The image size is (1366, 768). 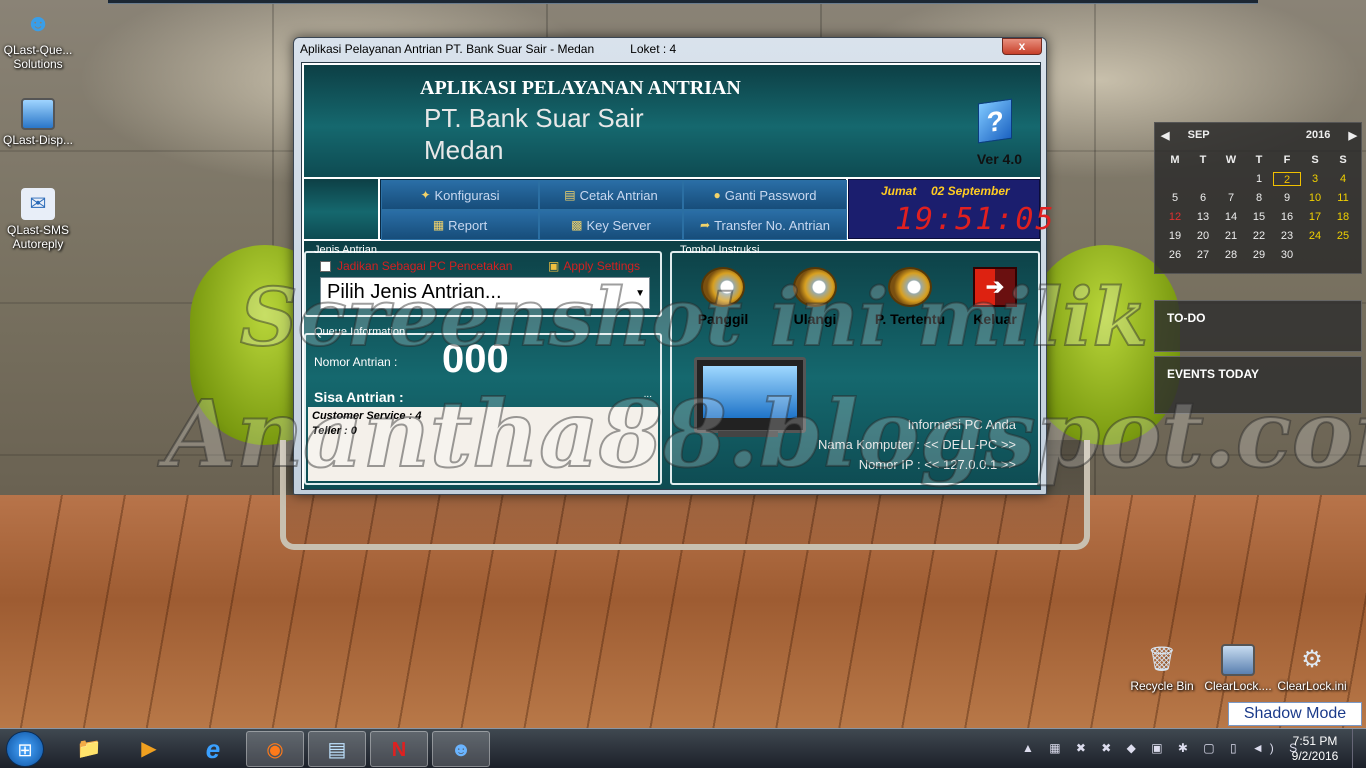 I want to click on calendar-day: 18, so click(x=1343, y=217).